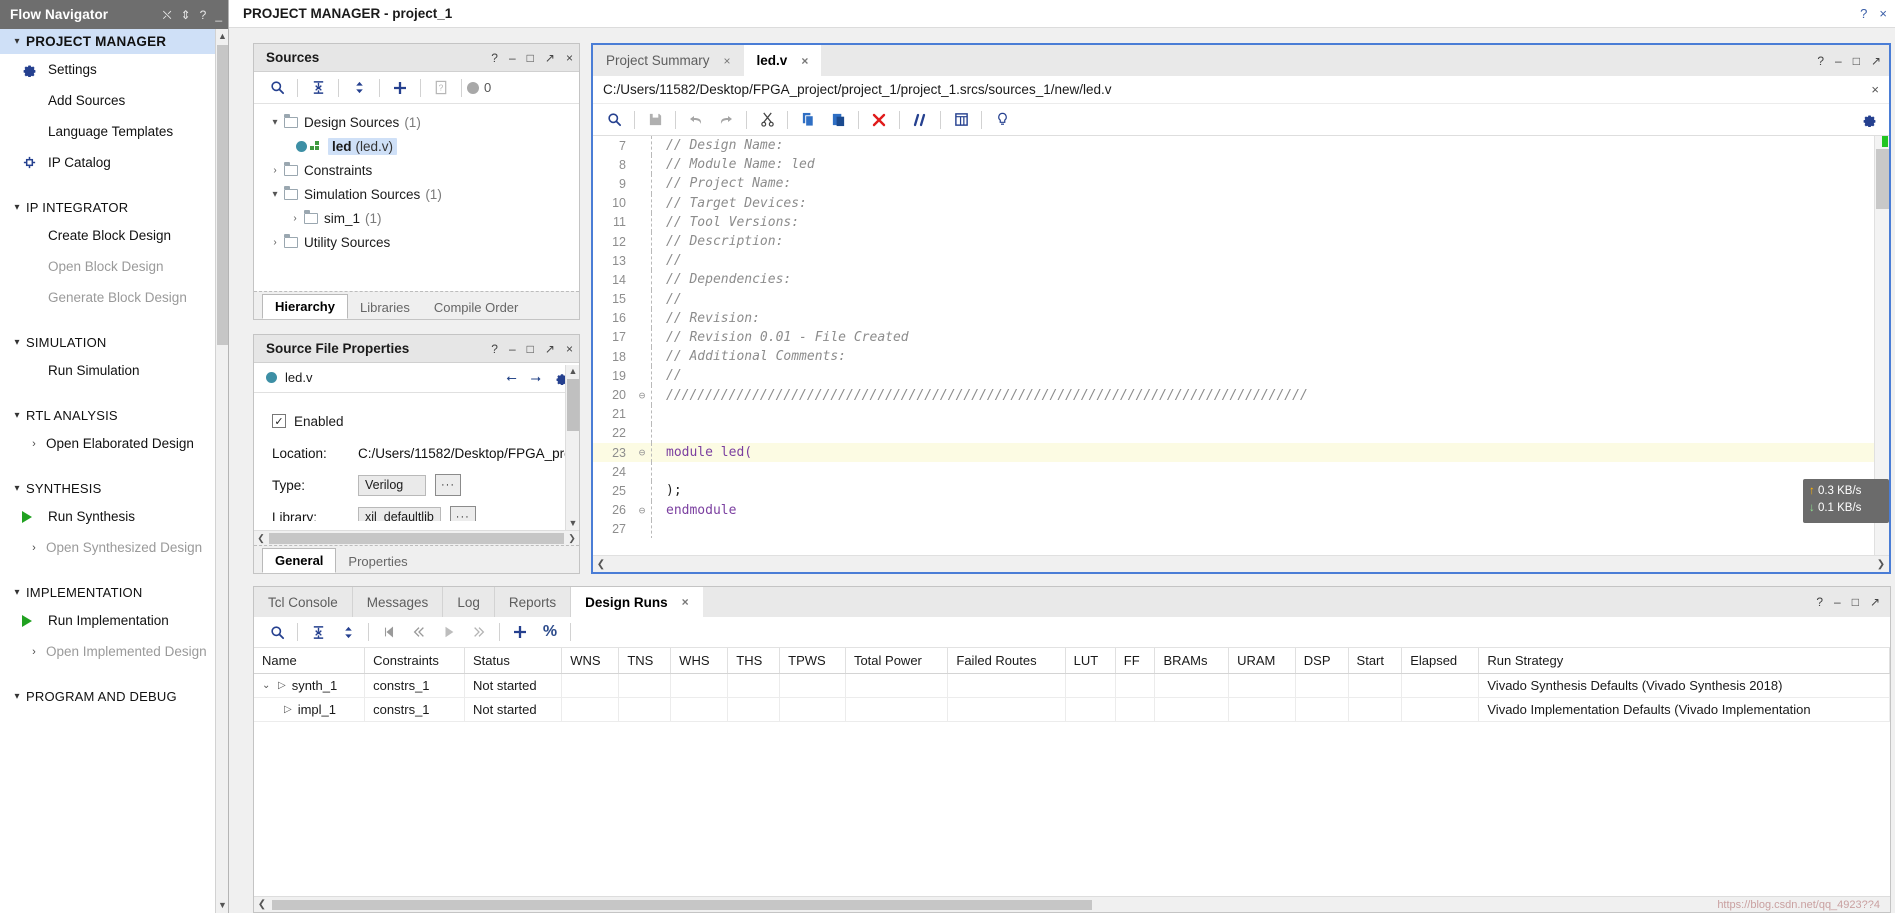 The height and width of the screenshot is (913, 1895). I want to click on comment-icon, so click(920, 120).